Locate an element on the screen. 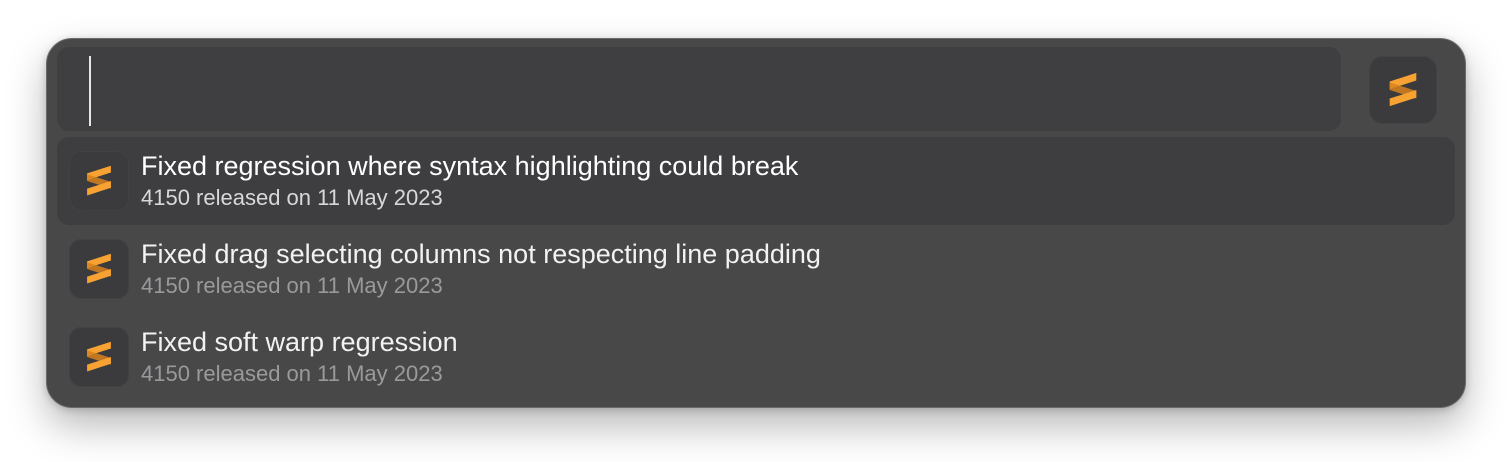 The image size is (1512, 462). result-title: Fixed soft warp regression is located at coordinates (299, 342).